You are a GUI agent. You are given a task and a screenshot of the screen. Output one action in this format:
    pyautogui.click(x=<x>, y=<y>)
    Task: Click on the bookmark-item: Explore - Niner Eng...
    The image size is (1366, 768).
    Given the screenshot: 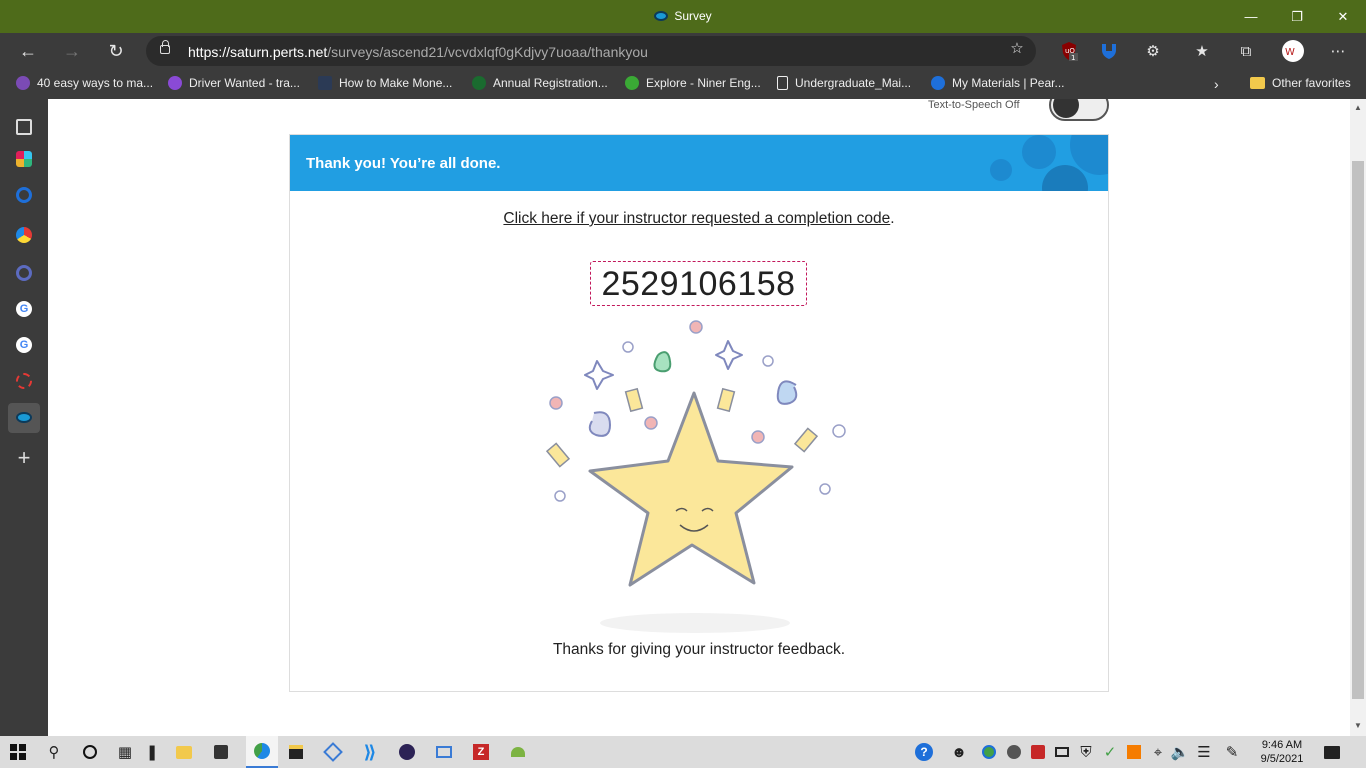 What is the action you would take?
    pyautogui.click(x=693, y=83)
    